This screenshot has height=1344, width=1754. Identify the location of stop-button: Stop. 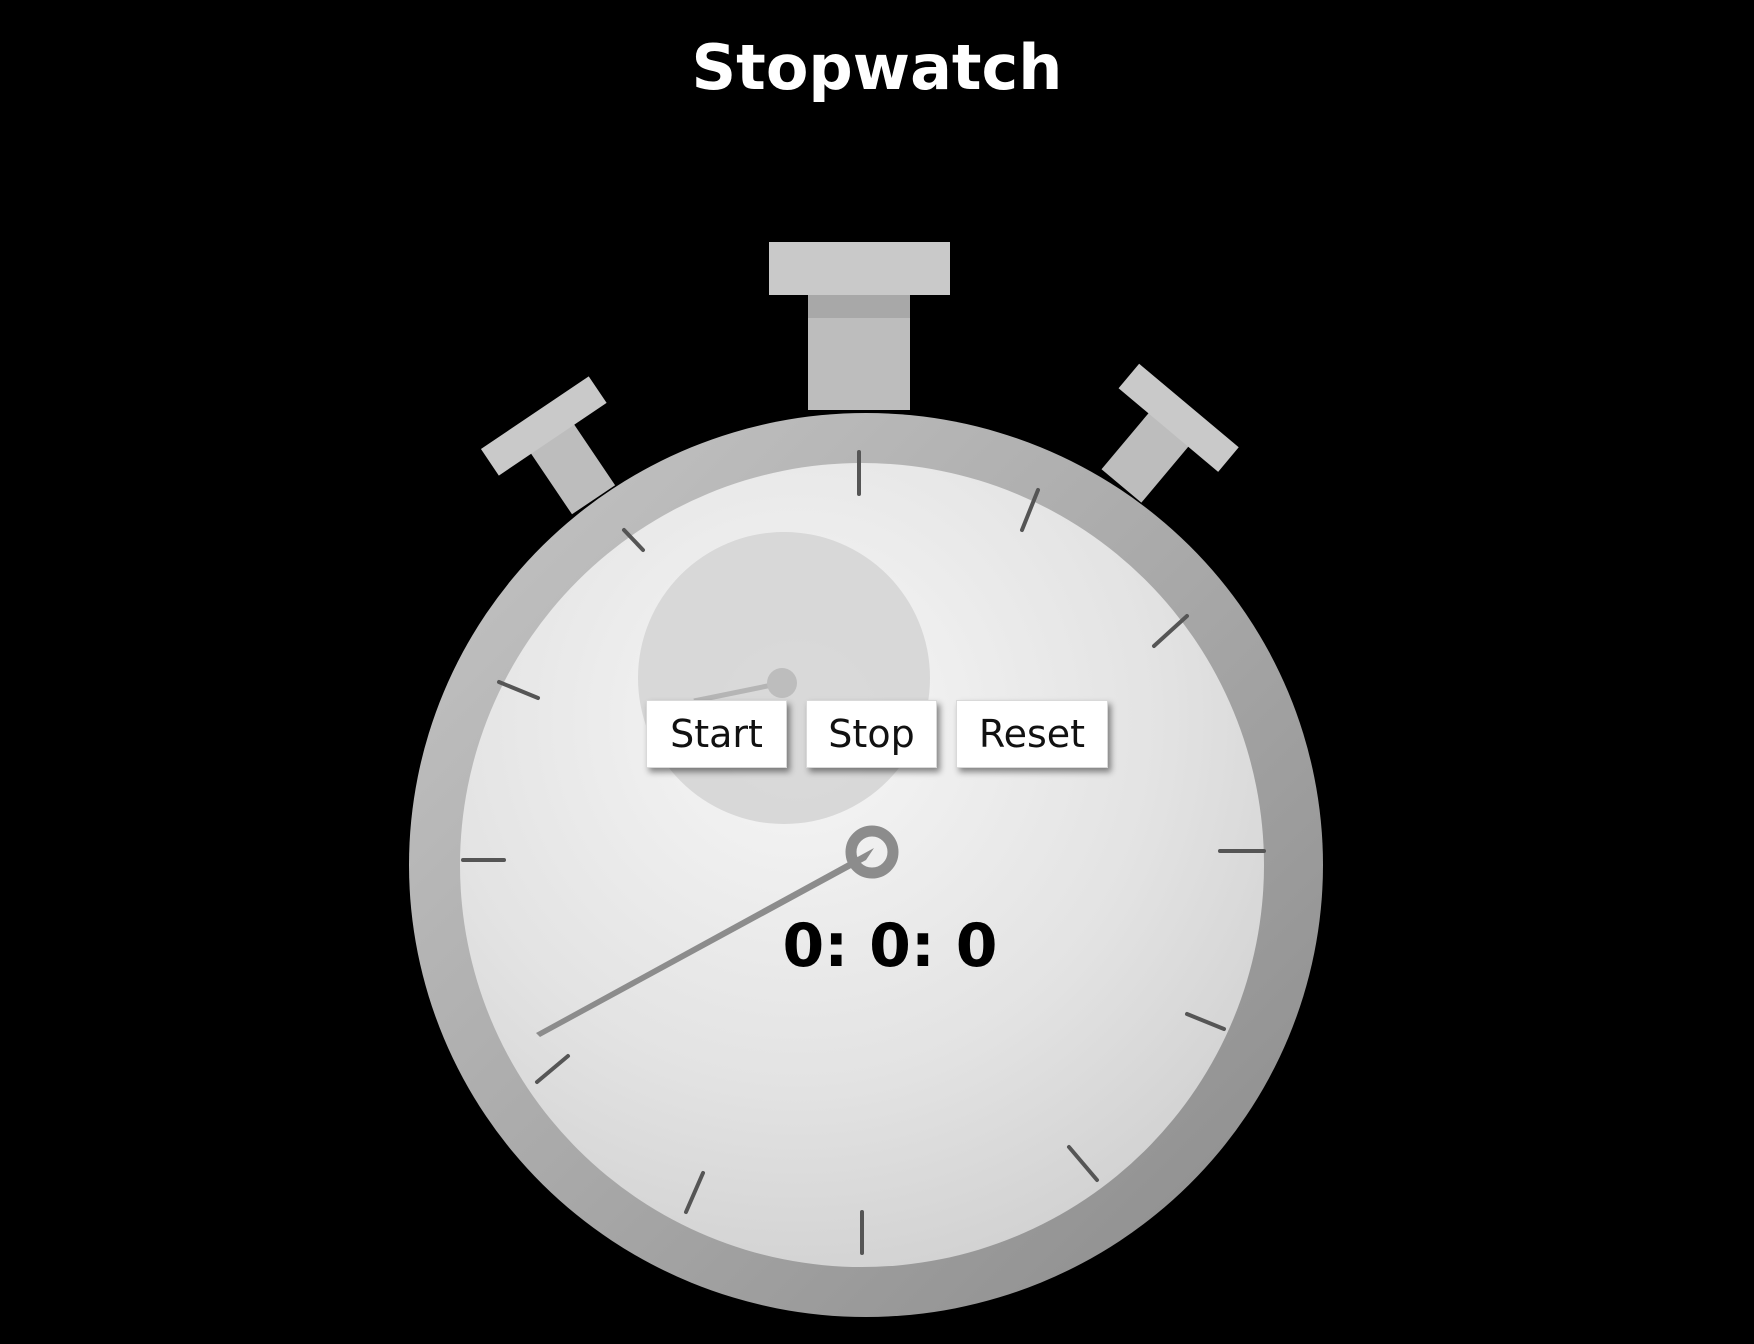
(871, 734).